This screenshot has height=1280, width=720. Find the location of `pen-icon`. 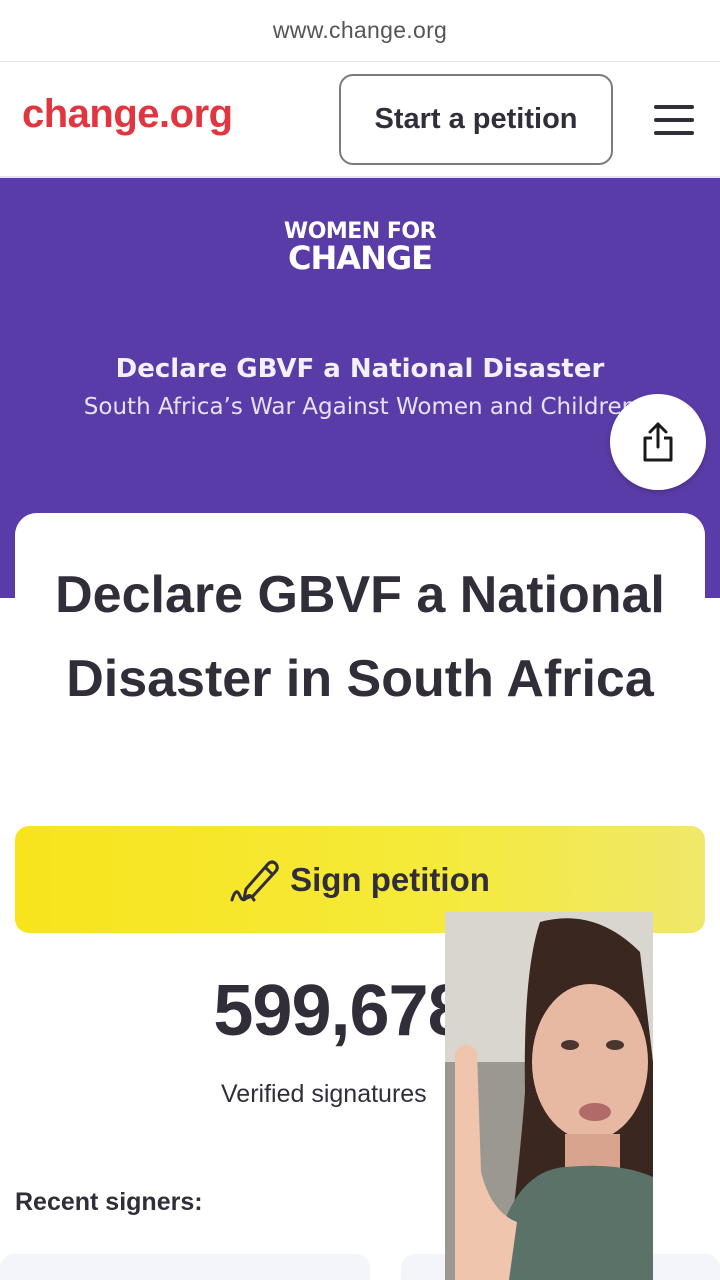

pen-icon is located at coordinates (254, 880).